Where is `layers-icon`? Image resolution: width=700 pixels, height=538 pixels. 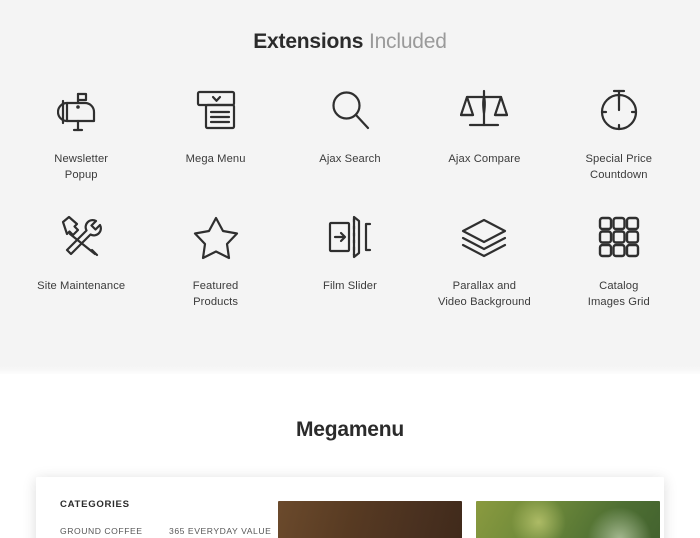 layers-icon is located at coordinates (484, 237).